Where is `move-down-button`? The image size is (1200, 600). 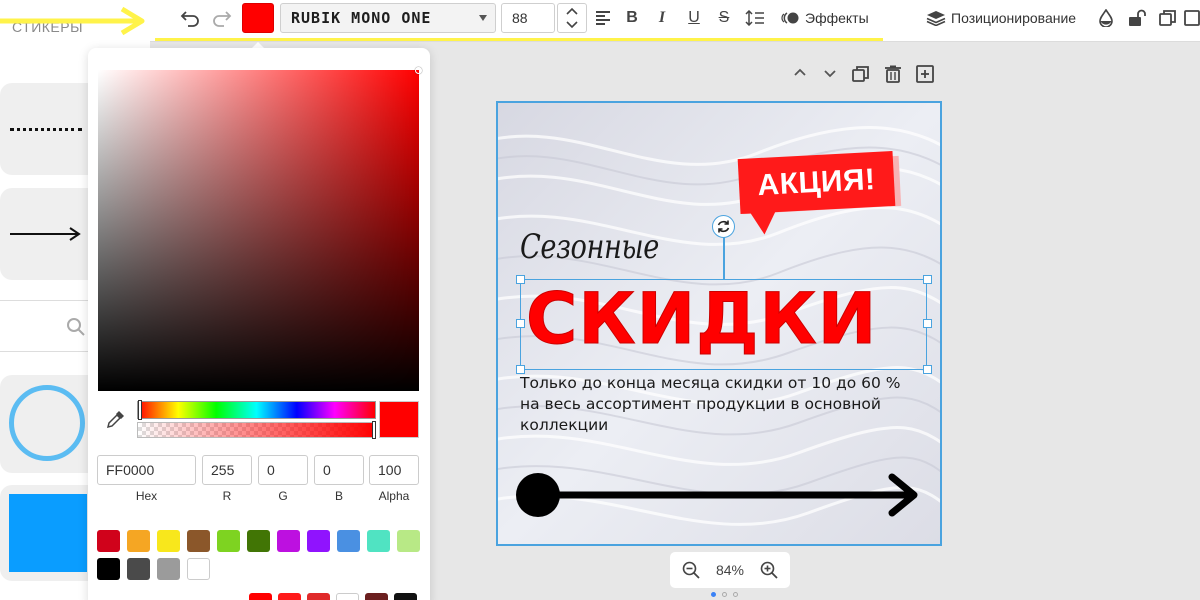 move-down-button is located at coordinates (830, 75).